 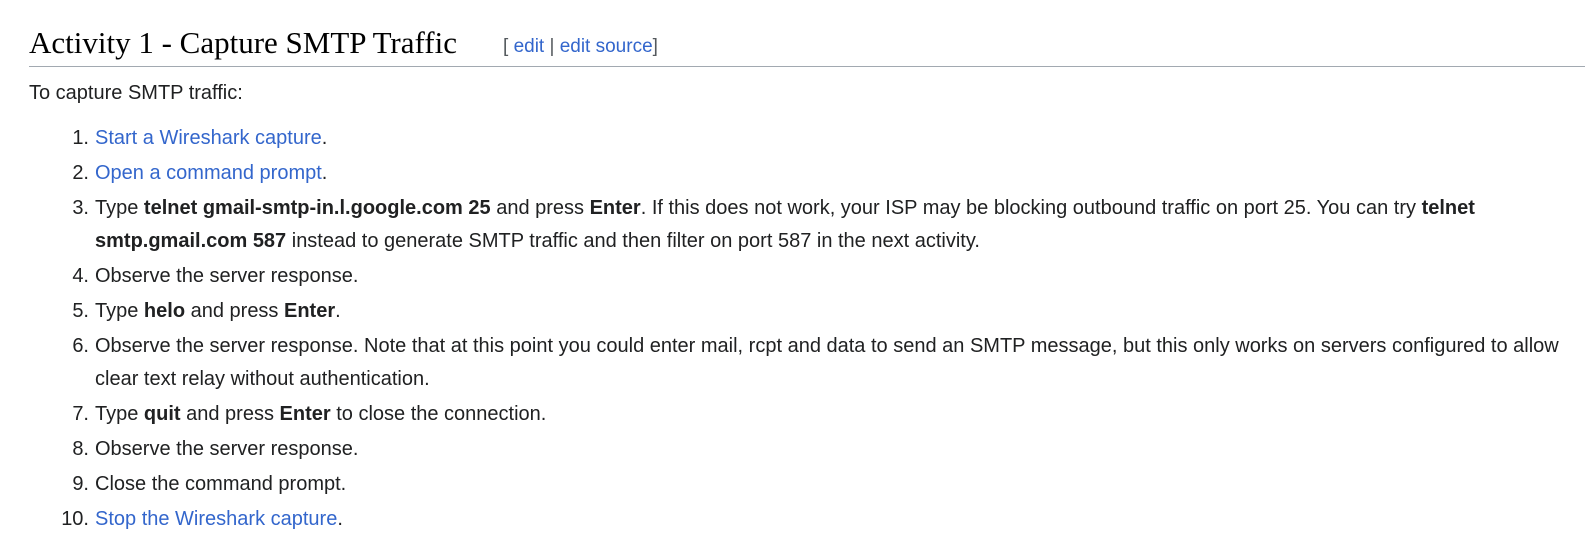 I want to click on open-command-prompt-link: Open a command prompt, so click(x=208, y=173).